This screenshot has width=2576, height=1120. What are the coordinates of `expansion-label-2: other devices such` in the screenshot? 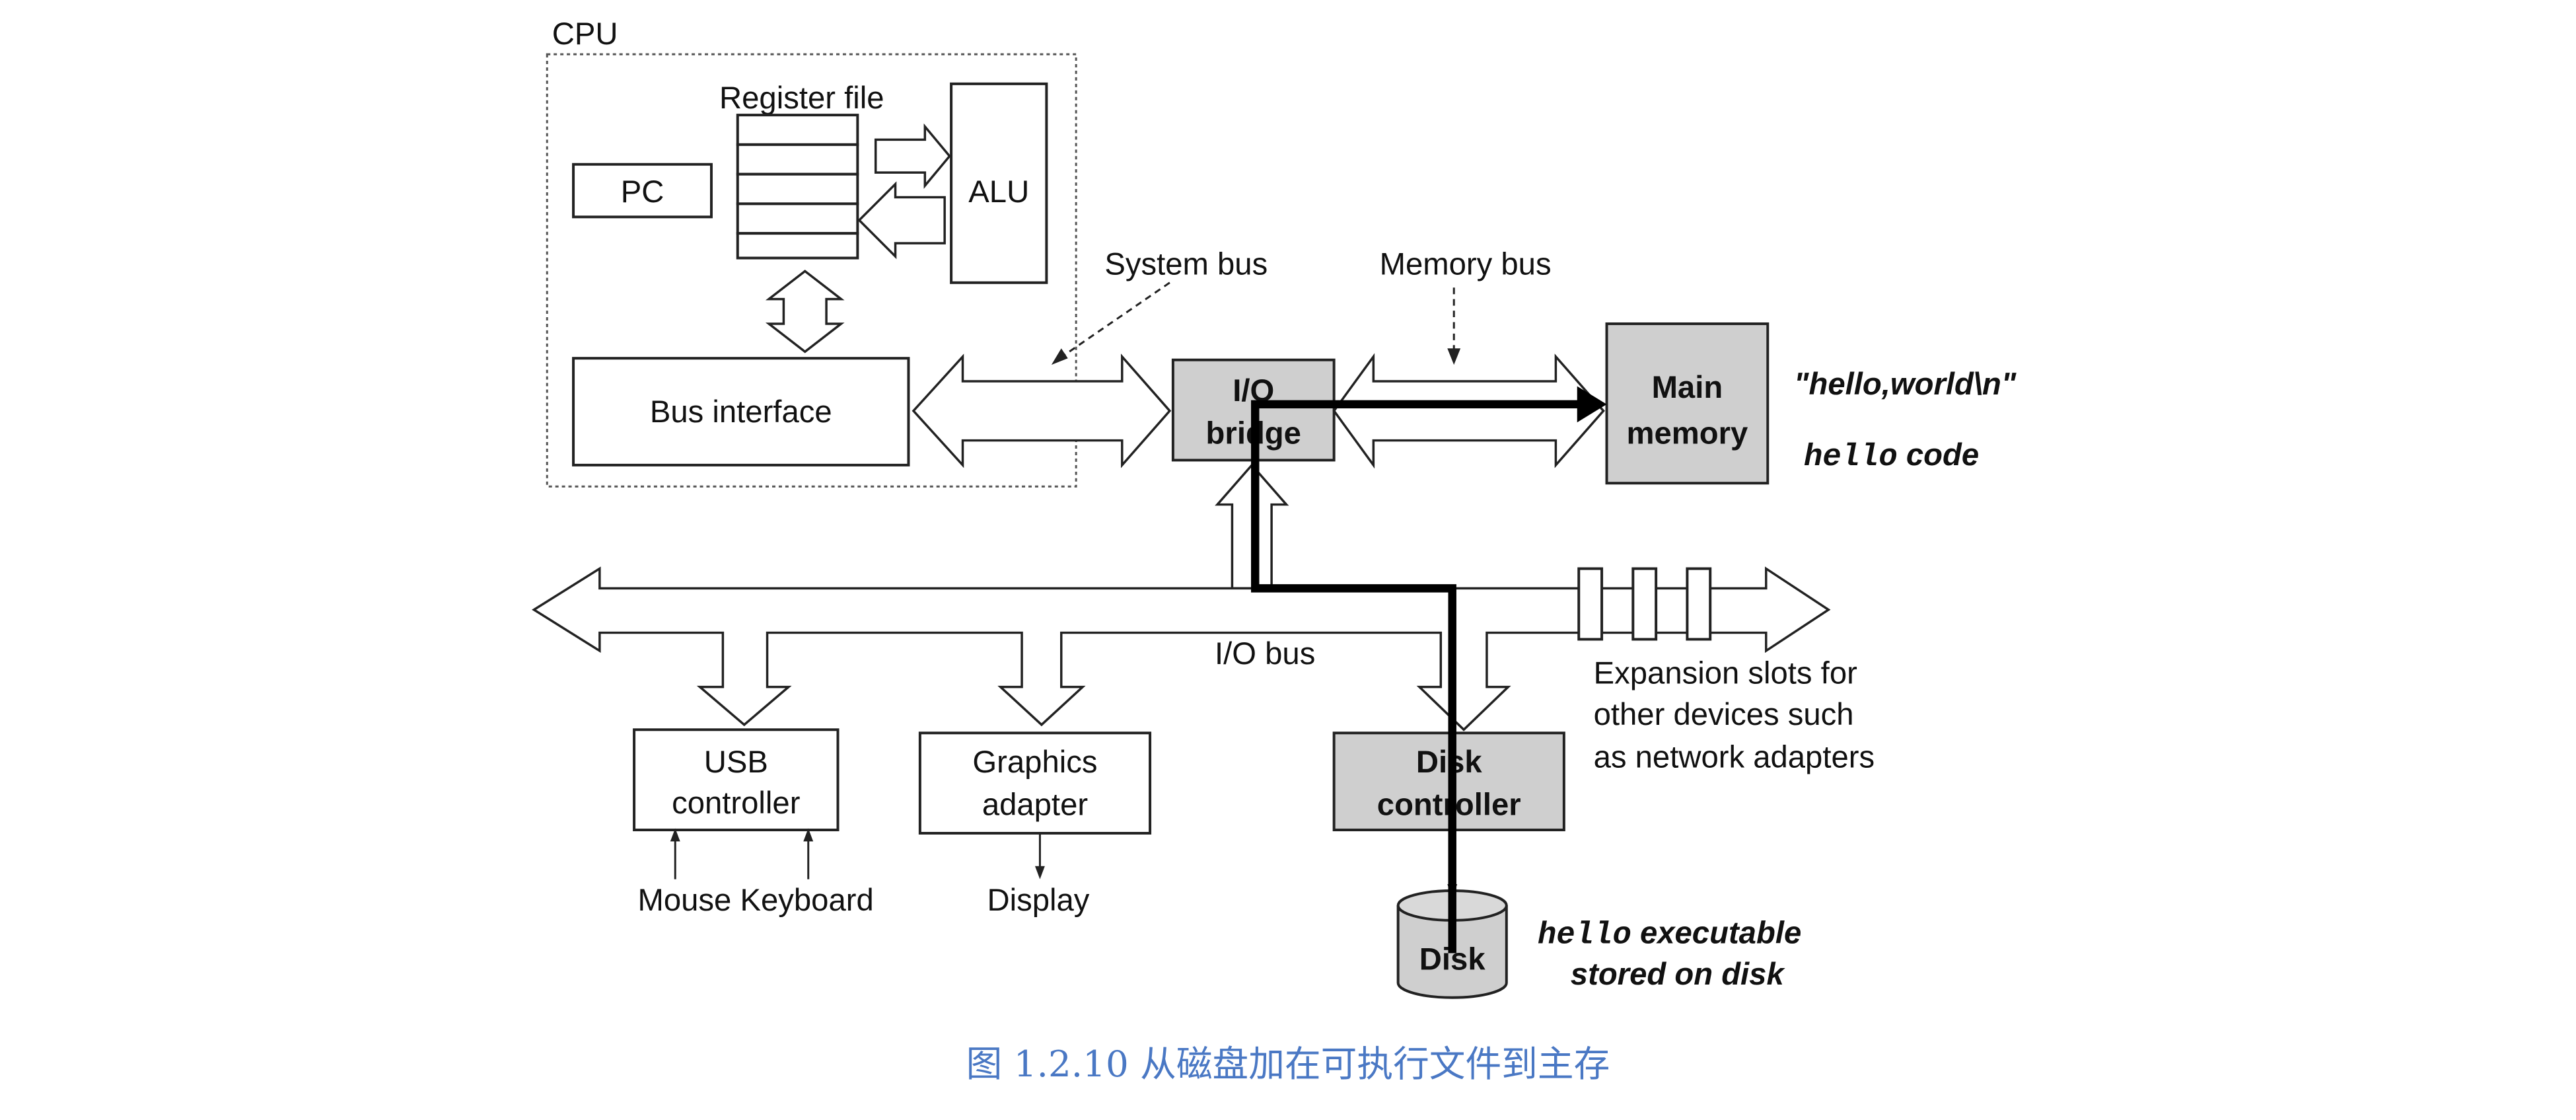 It's located at (1724, 715).